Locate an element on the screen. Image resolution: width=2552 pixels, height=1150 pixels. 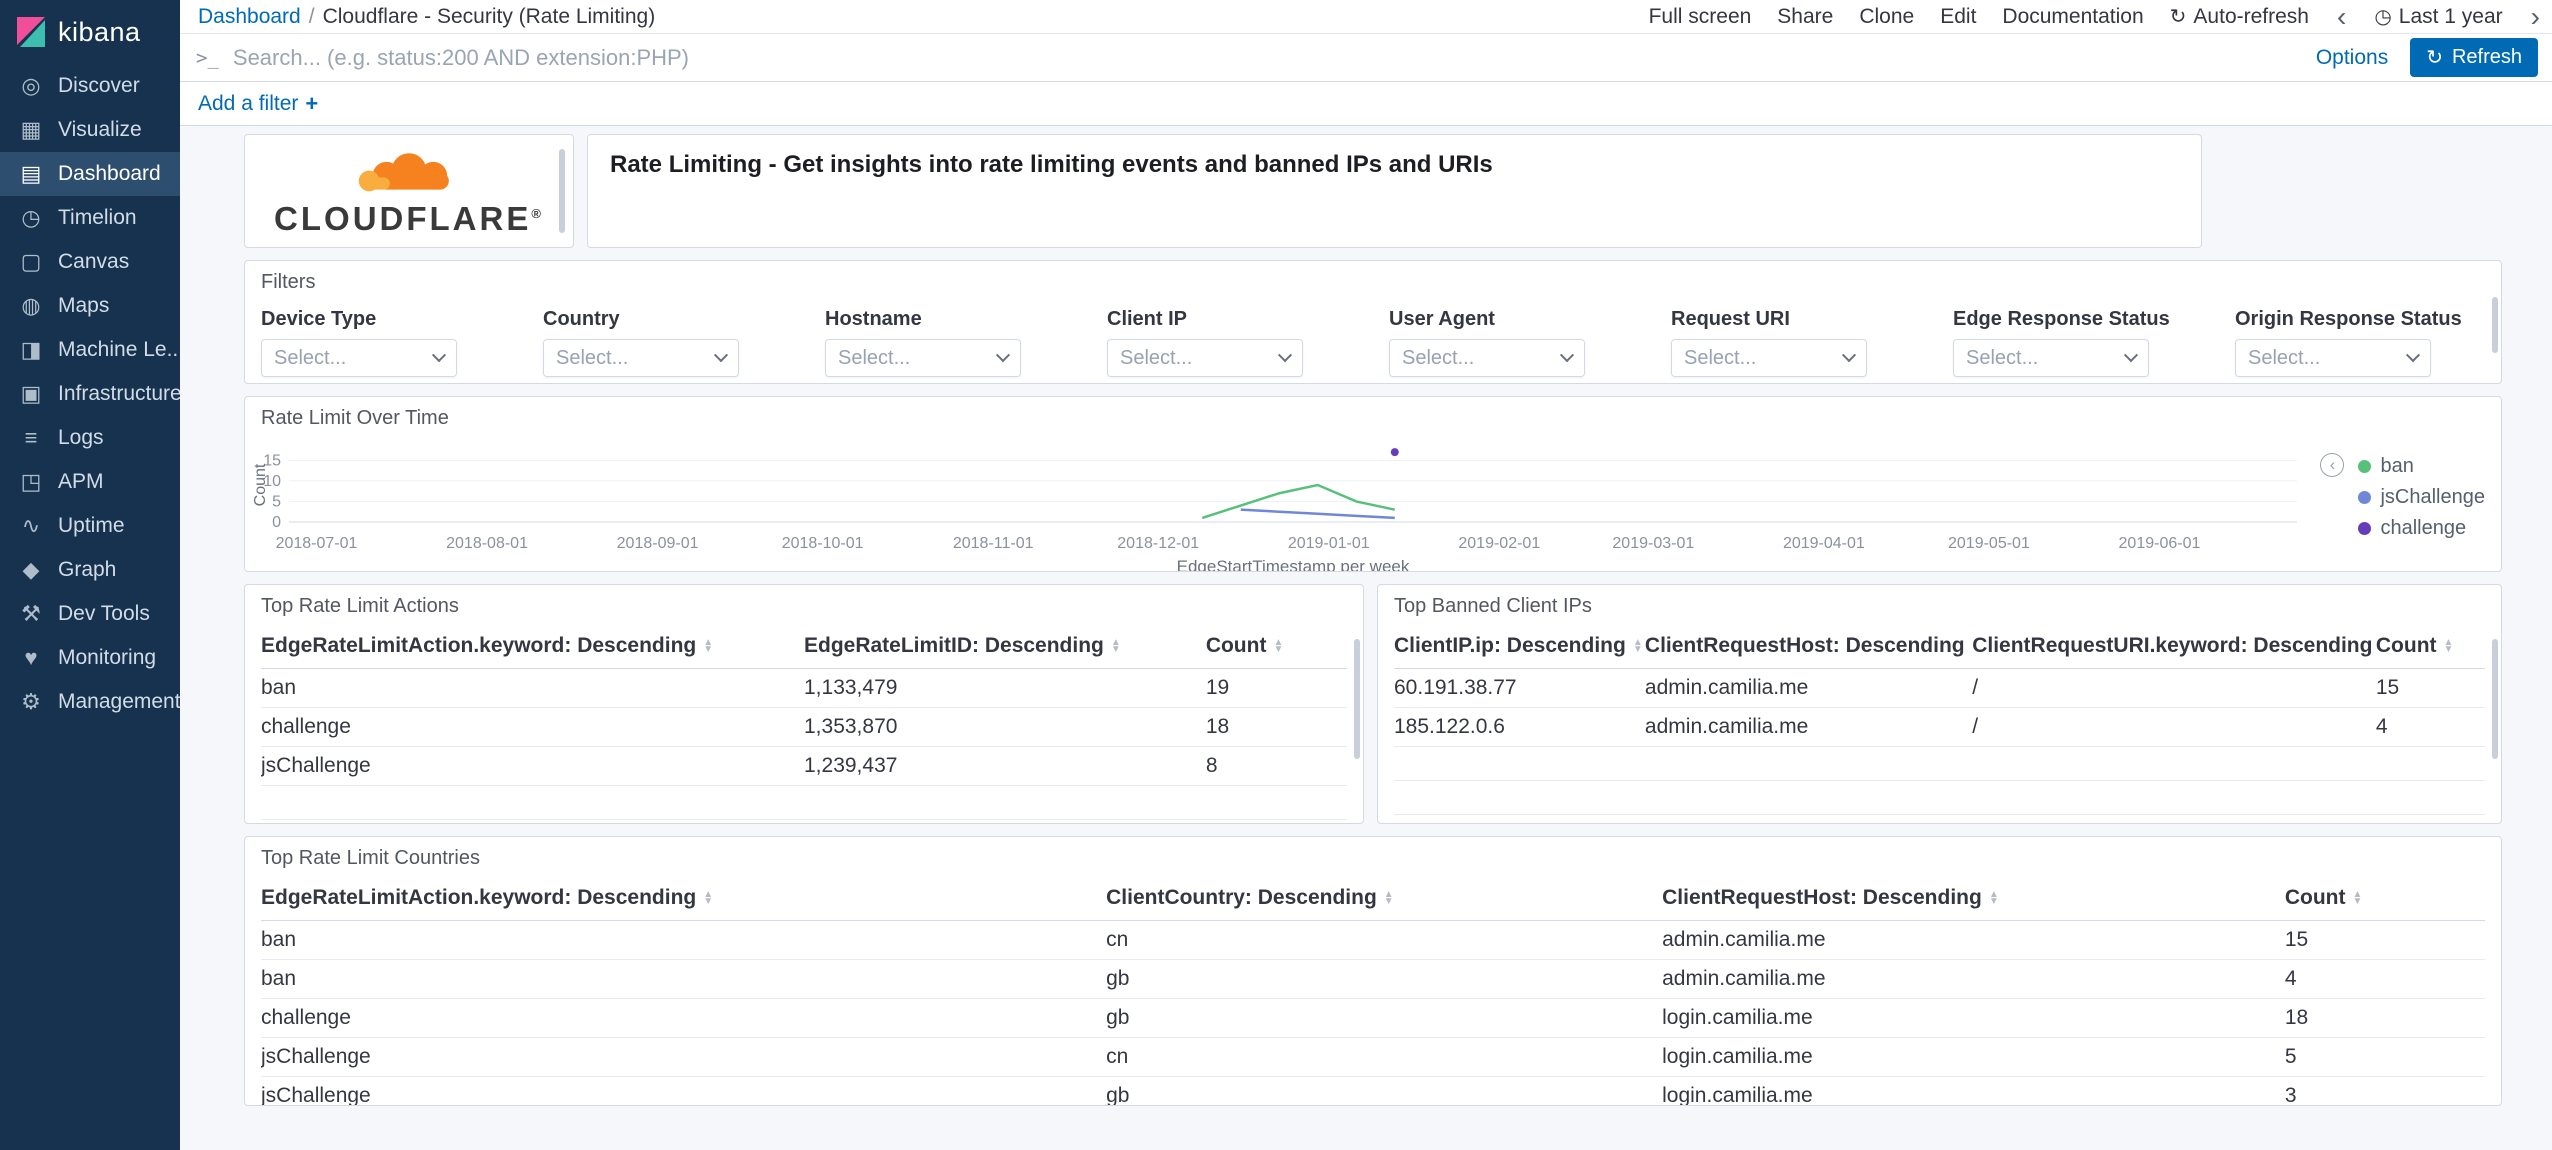
kibana-home-link: kibana is located at coordinates (90, 32).